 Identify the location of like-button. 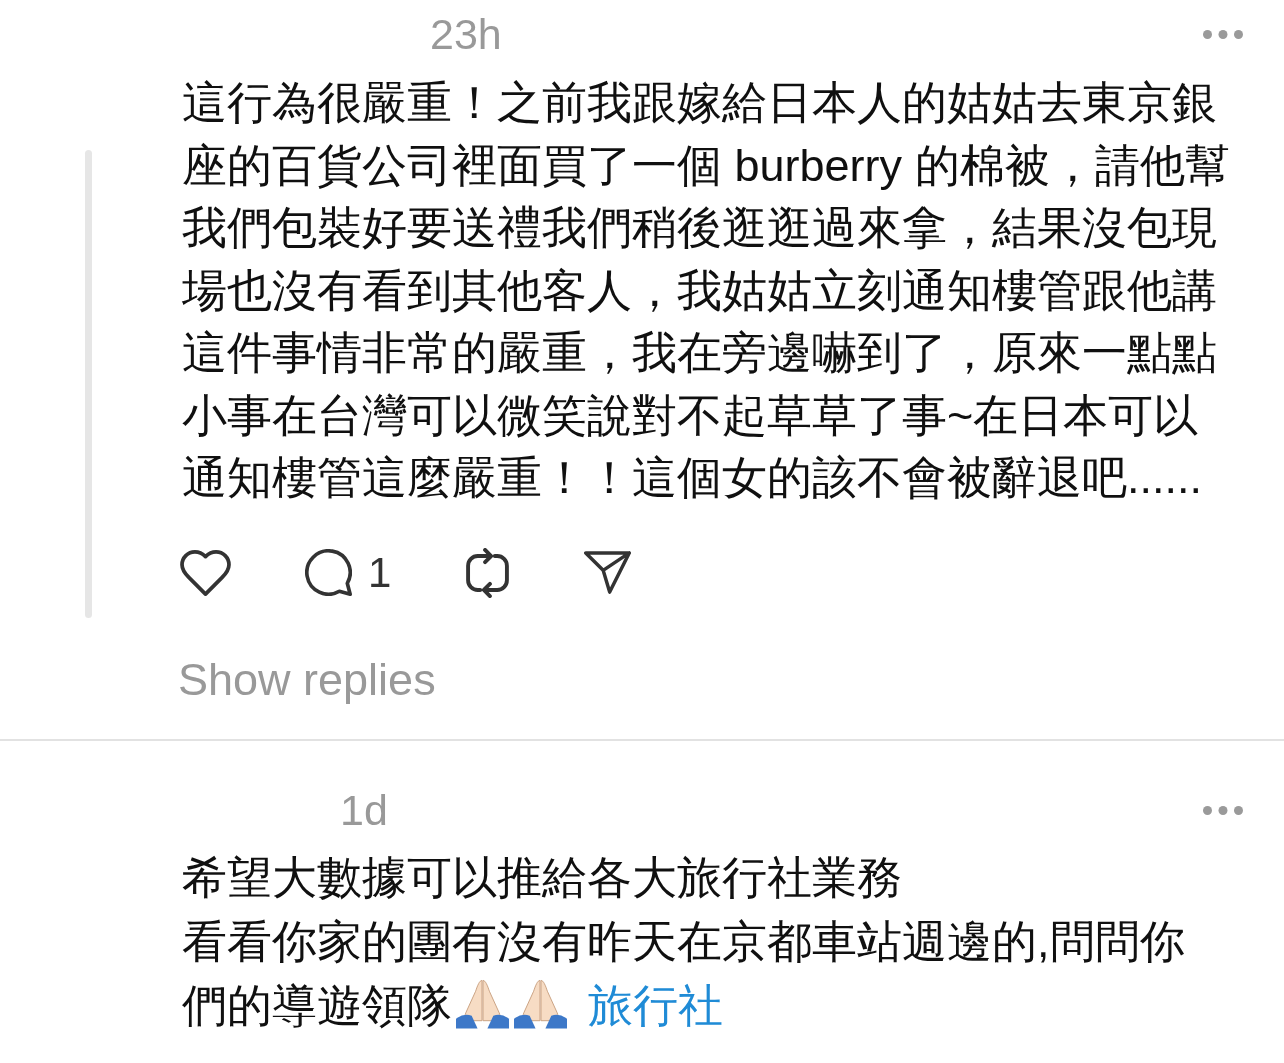
(205, 572).